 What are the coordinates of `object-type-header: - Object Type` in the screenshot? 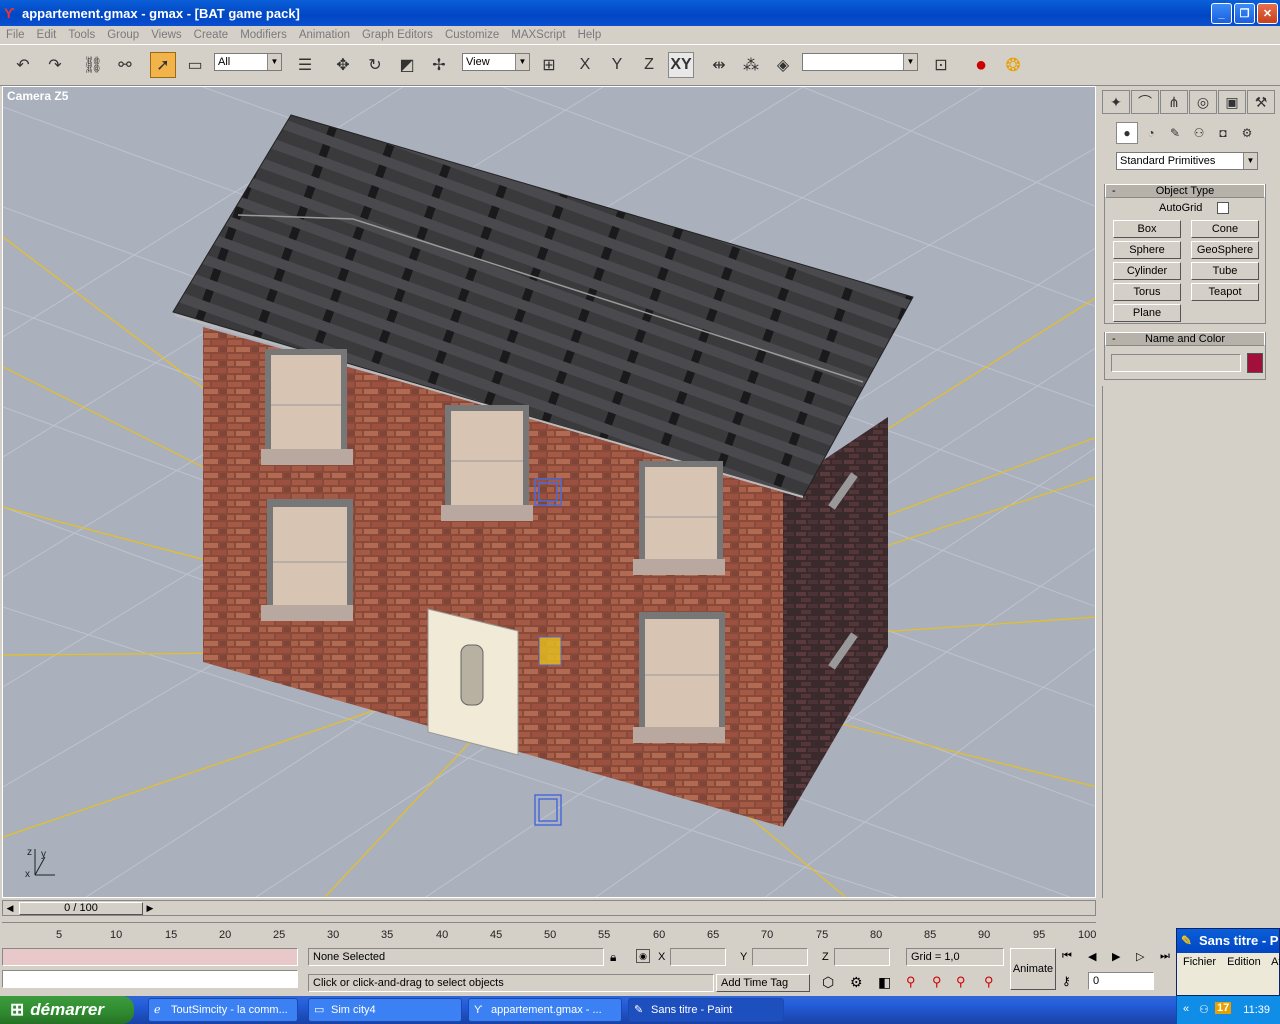 It's located at (1185, 191).